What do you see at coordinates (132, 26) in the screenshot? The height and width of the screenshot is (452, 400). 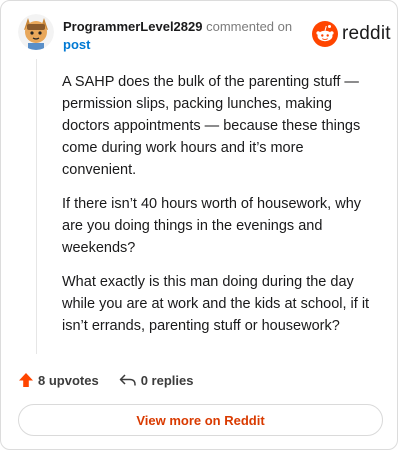 I see `username-link: ProgrammerLevel2829` at bounding box center [132, 26].